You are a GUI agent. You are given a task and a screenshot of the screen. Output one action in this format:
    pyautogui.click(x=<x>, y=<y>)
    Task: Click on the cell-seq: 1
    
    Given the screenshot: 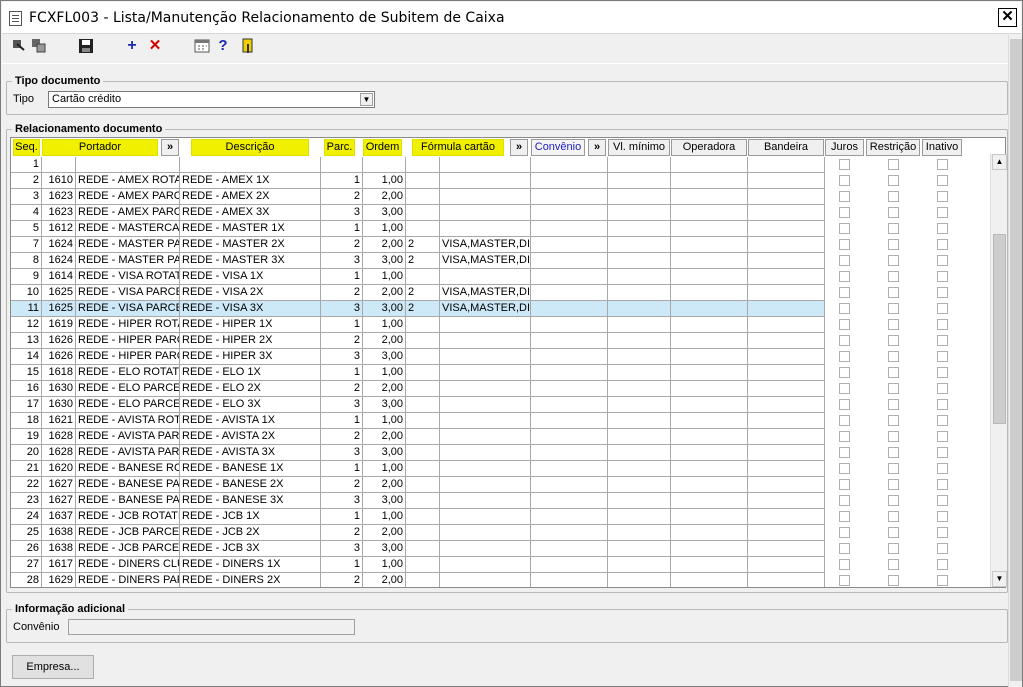 What is the action you would take?
    pyautogui.click(x=26, y=165)
    